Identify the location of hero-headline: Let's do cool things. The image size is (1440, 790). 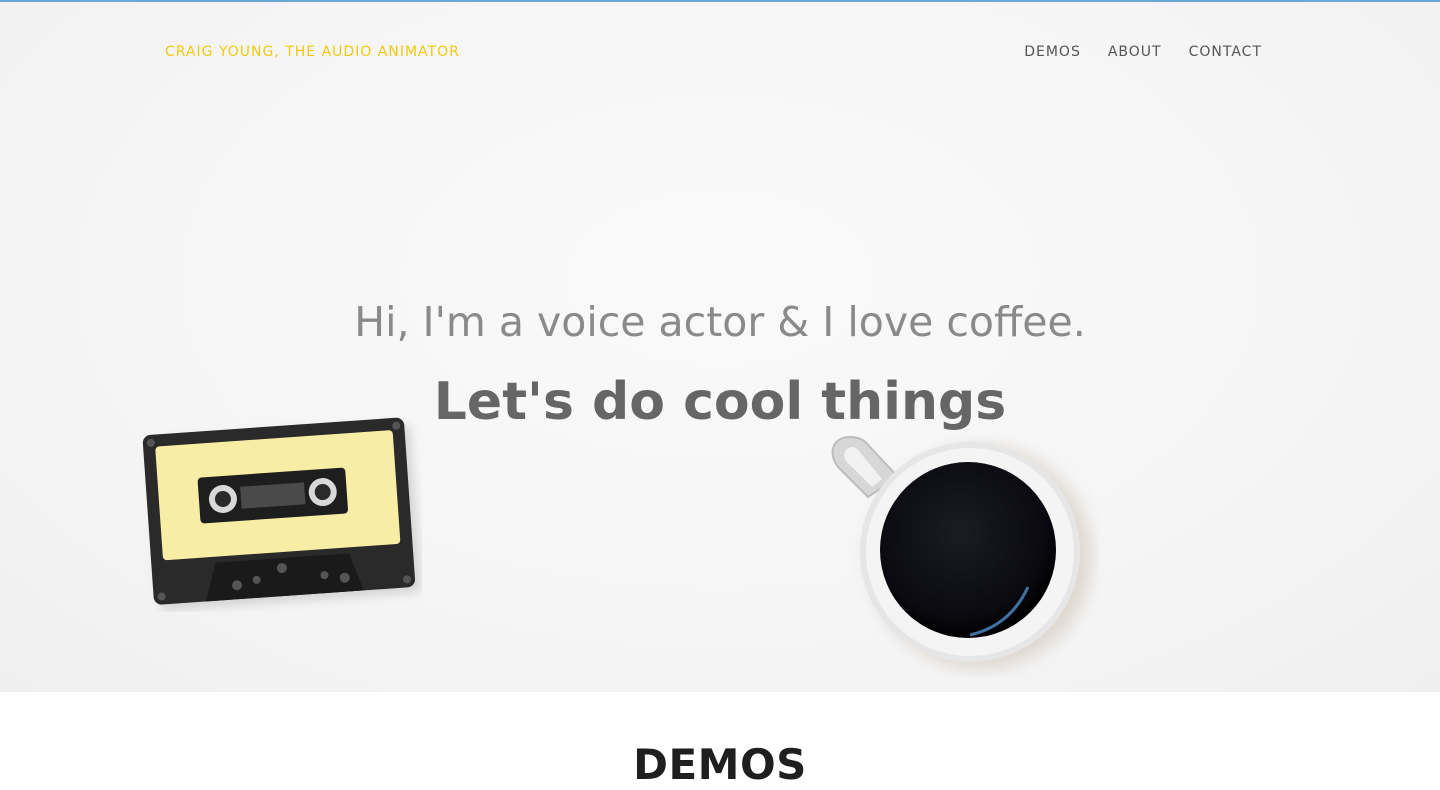
(720, 402).